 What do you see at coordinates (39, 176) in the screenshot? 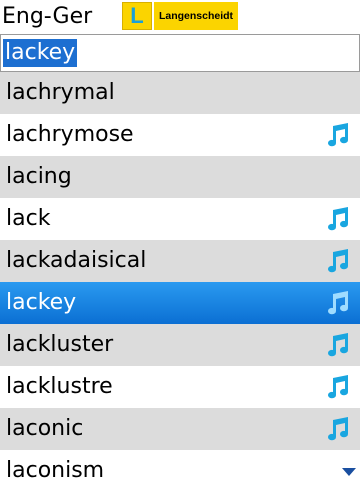
I see `list-item-label: lacing` at bounding box center [39, 176].